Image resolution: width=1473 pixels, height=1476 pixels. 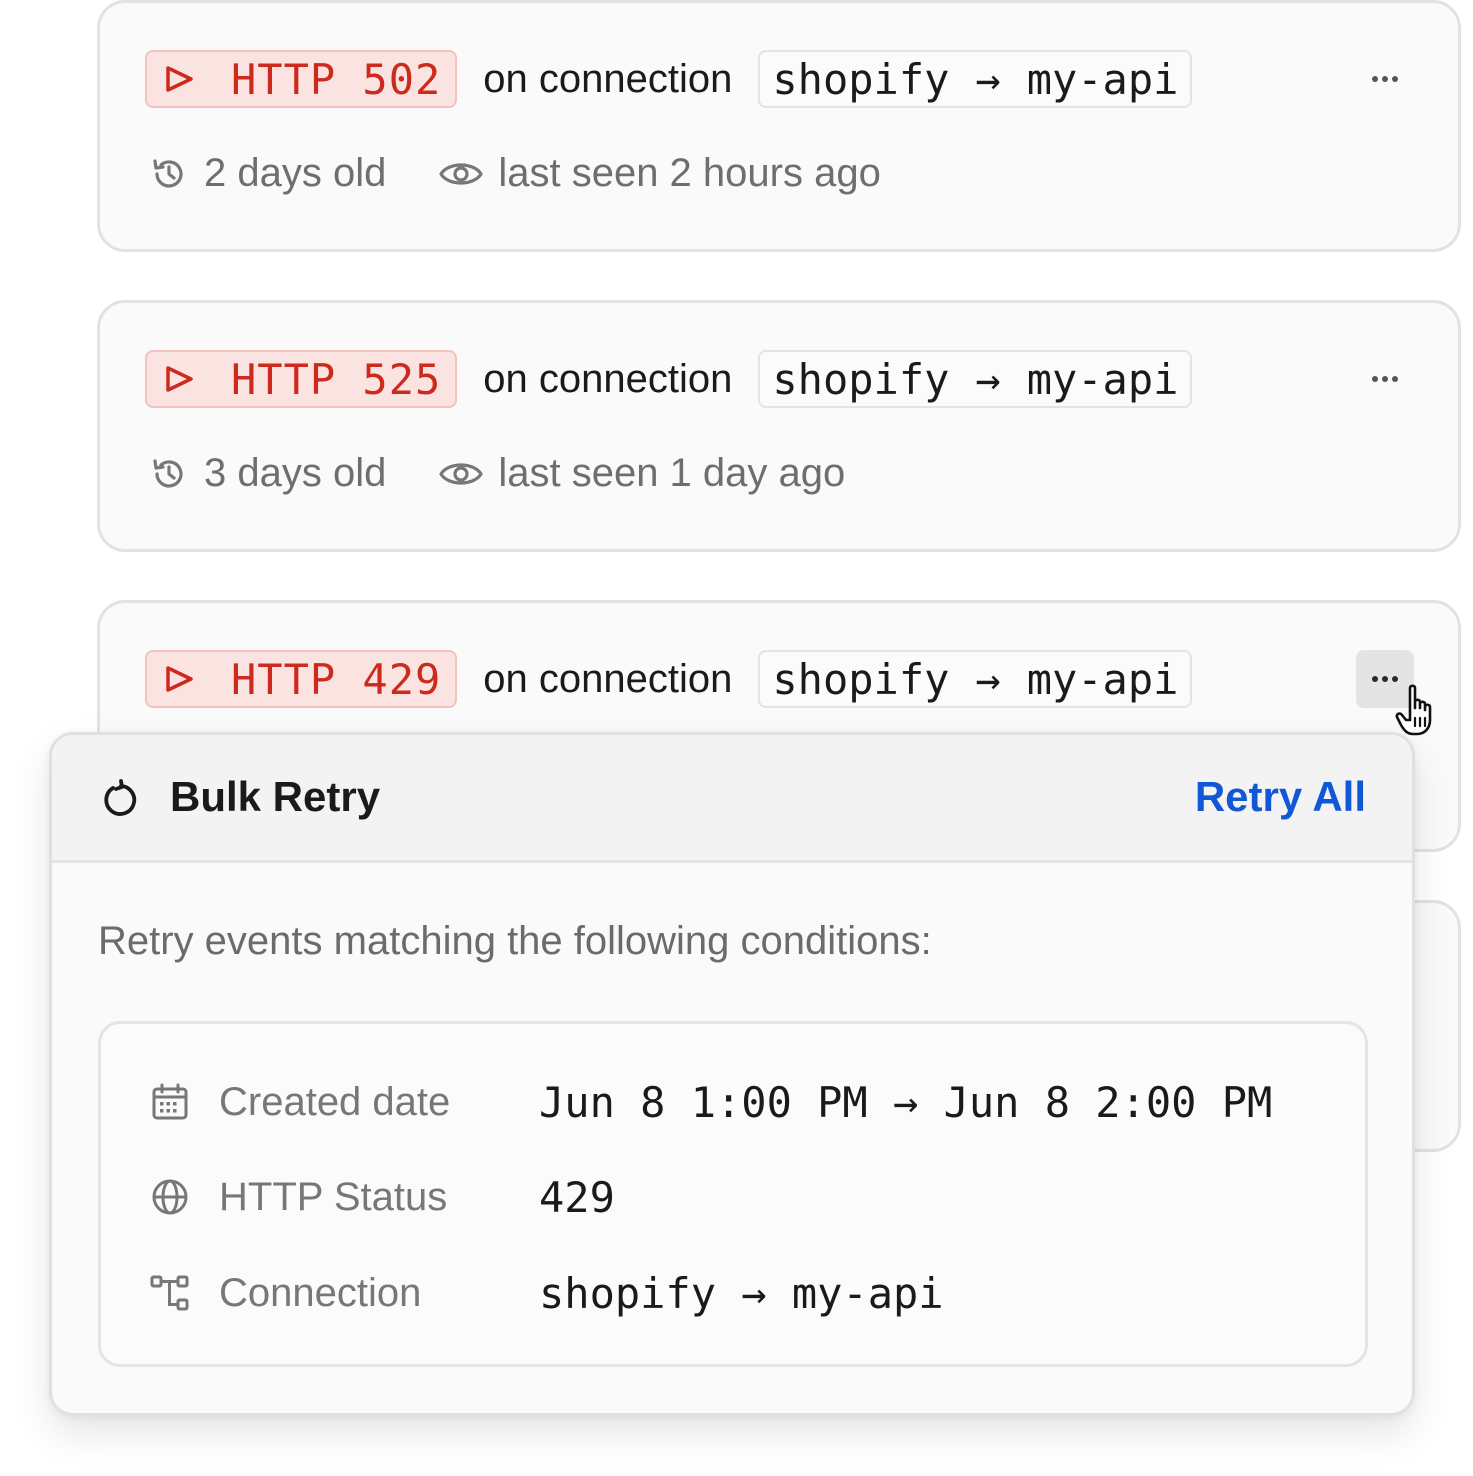 I want to click on status-code: HTTP 429, so click(x=336, y=679).